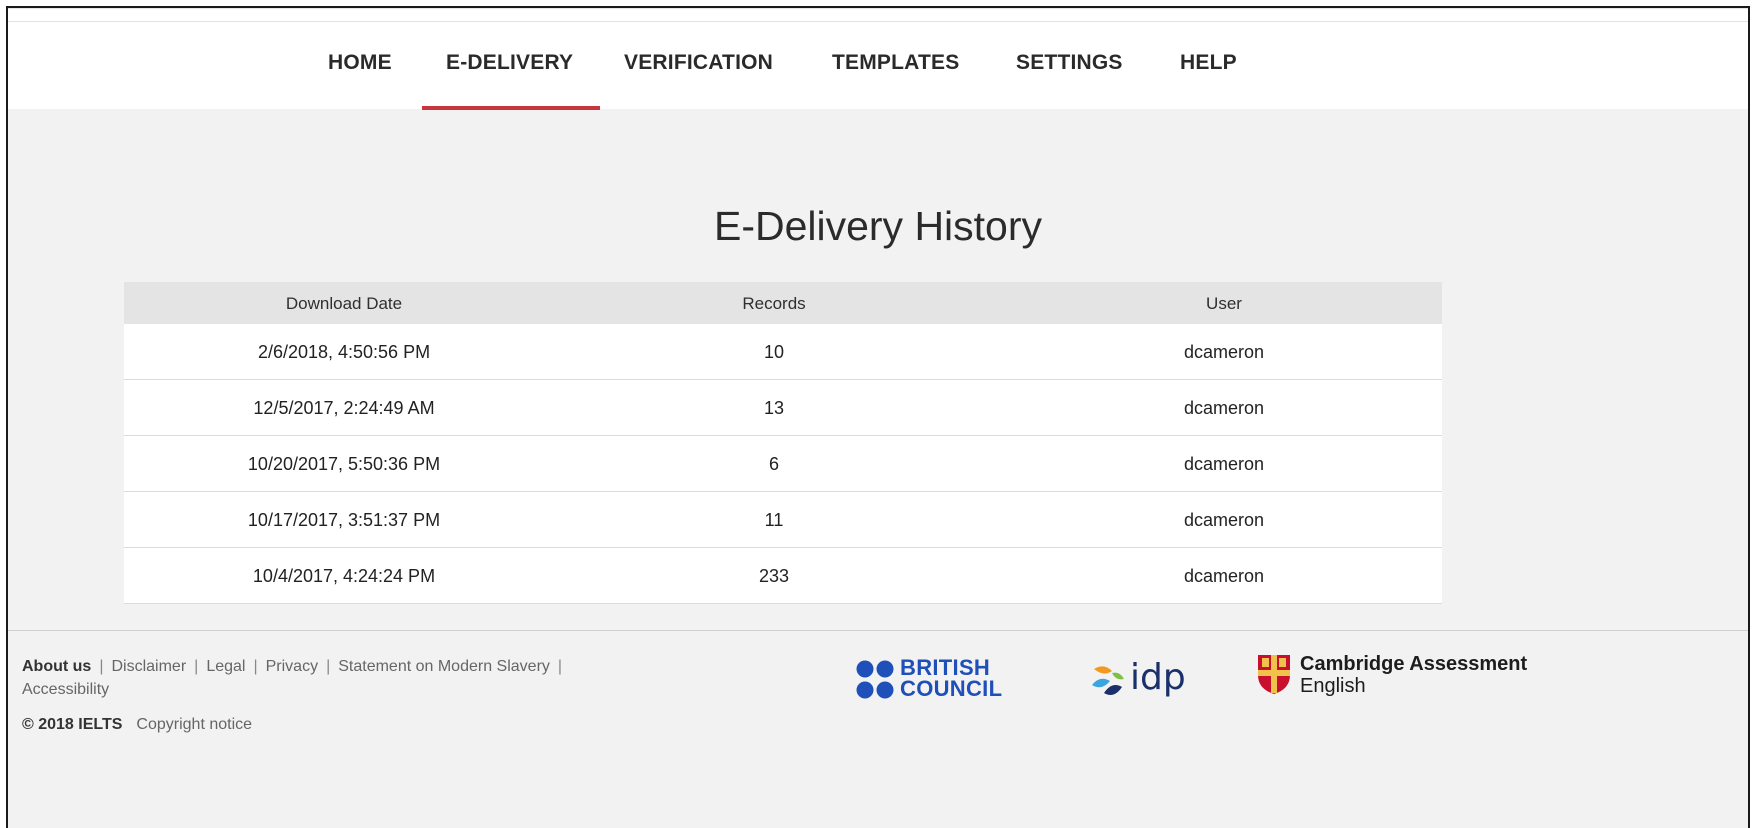 The image size is (1758, 828). I want to click on cambridge-assessment-logo: Cambridge Assessment English, so click(1406, 678).